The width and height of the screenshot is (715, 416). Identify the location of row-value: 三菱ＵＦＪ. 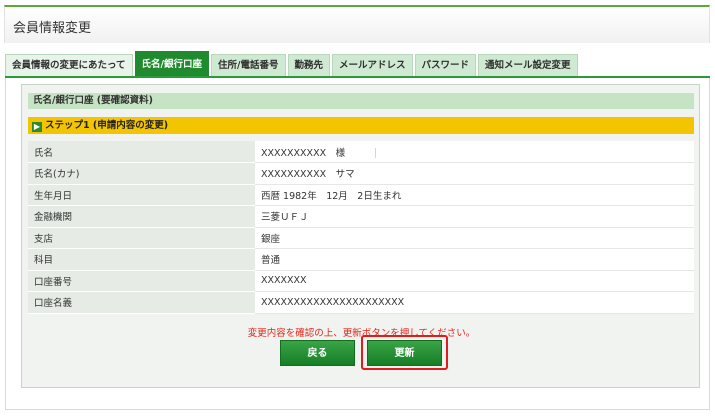
(474, 216).